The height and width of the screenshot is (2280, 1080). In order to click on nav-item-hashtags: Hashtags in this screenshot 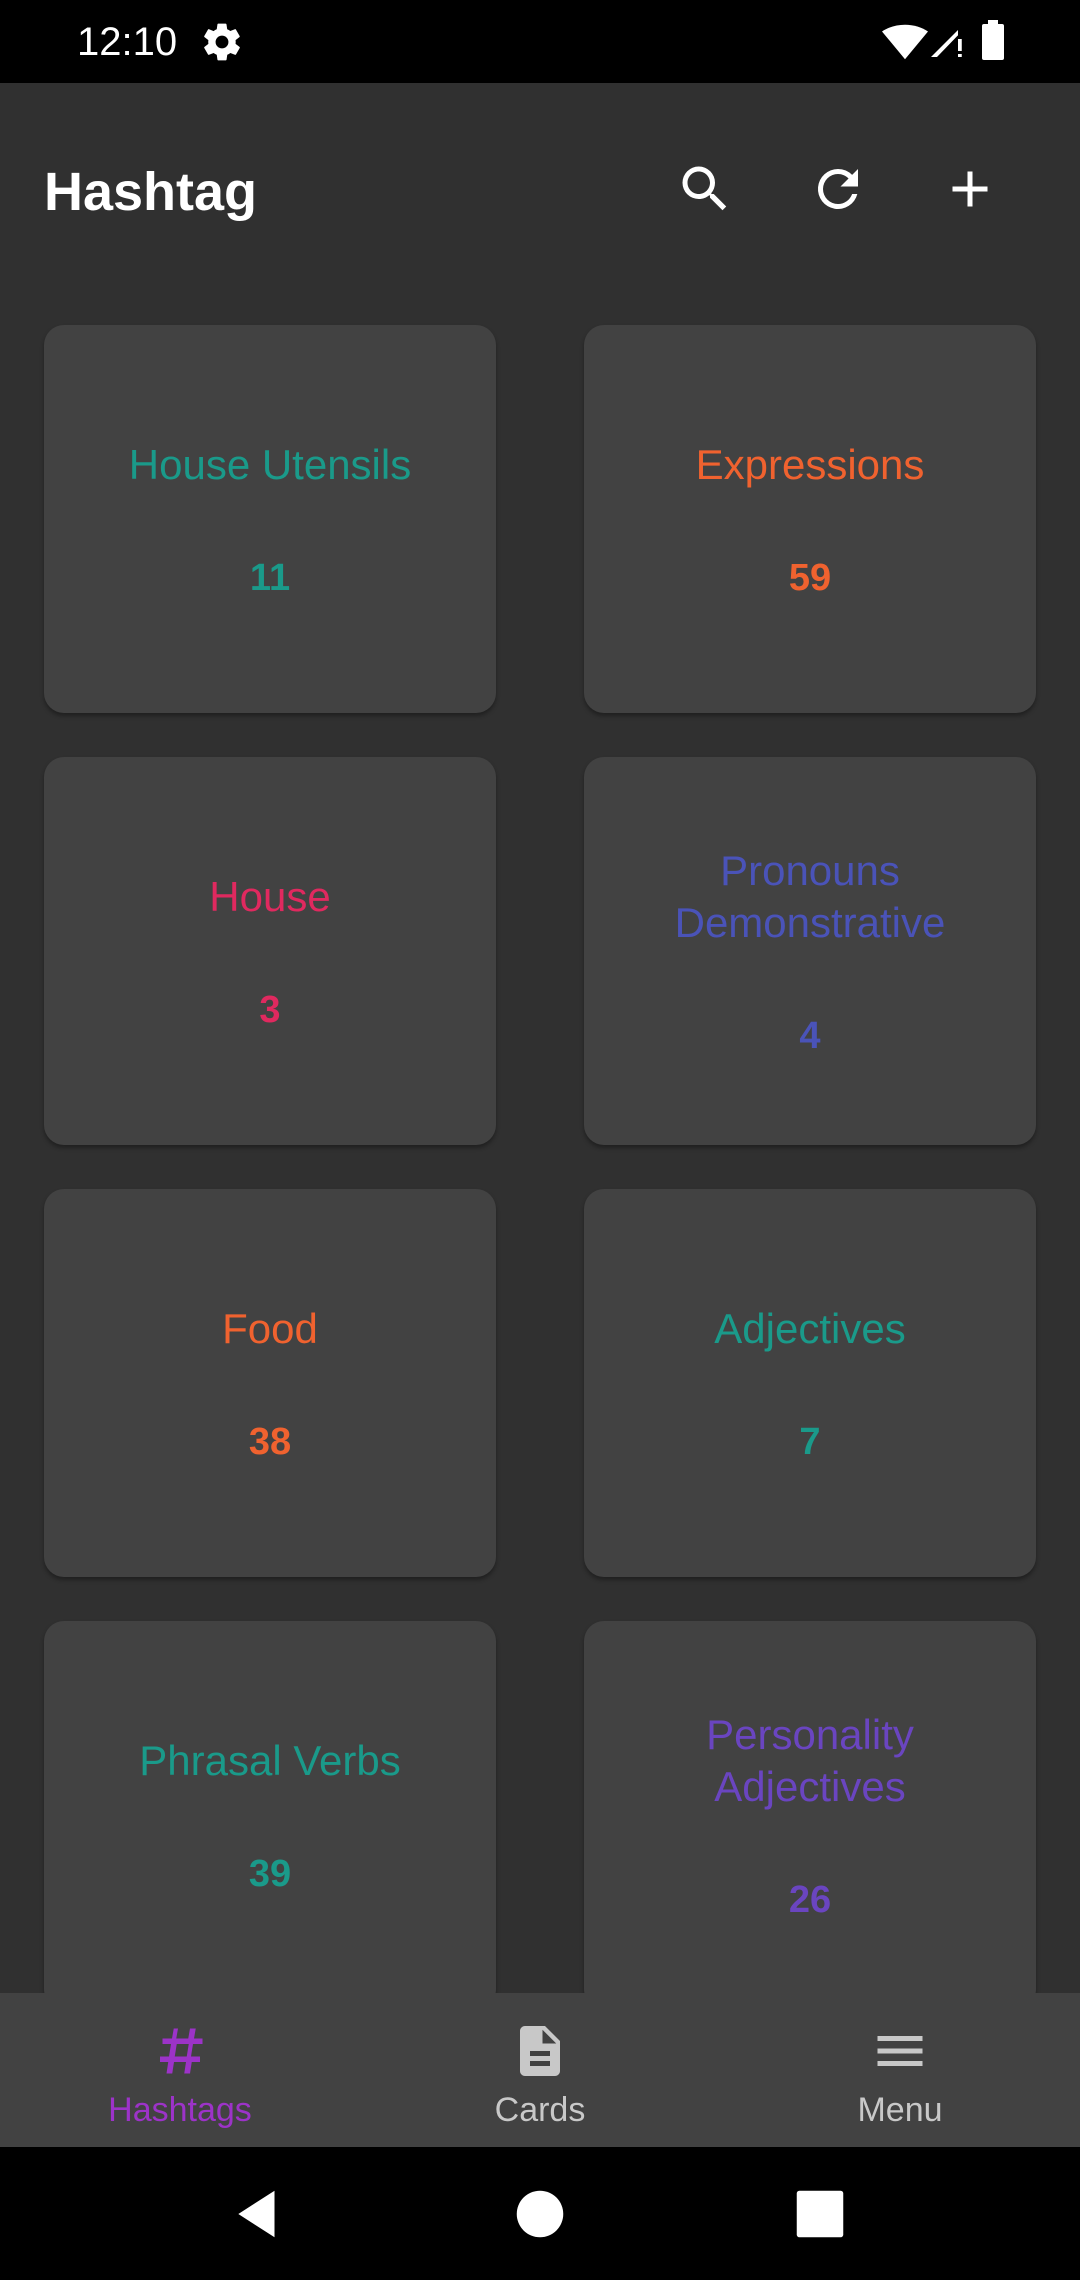, I will do `click(180, 2070)`.